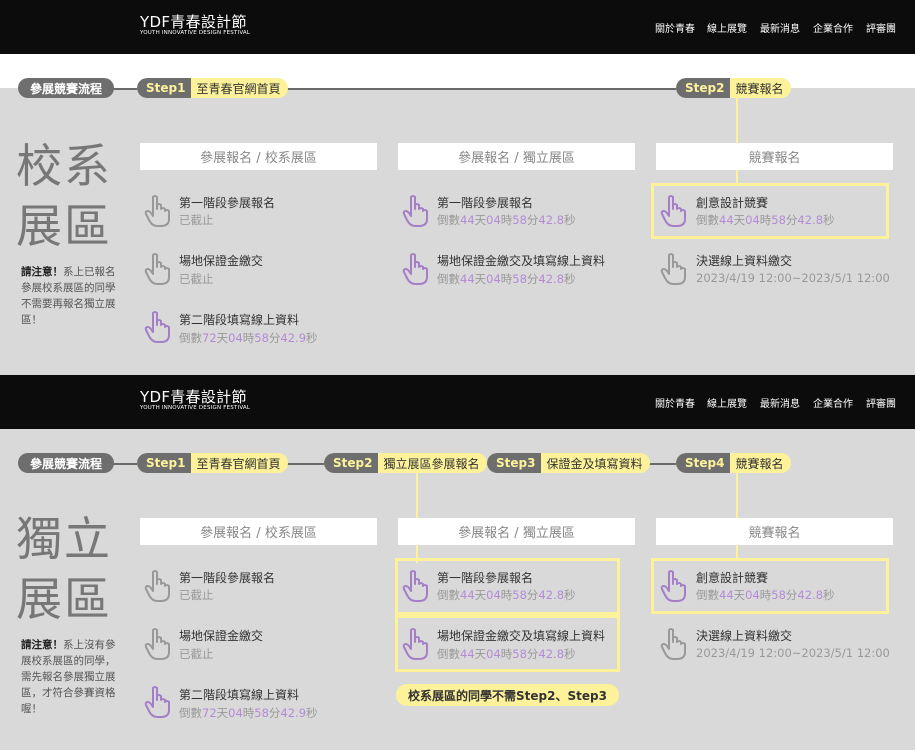  What do you see at coordinates (64, 166) in the screenshot?
I see `section-title-line1: 校系` at bounding box center [64, 166].